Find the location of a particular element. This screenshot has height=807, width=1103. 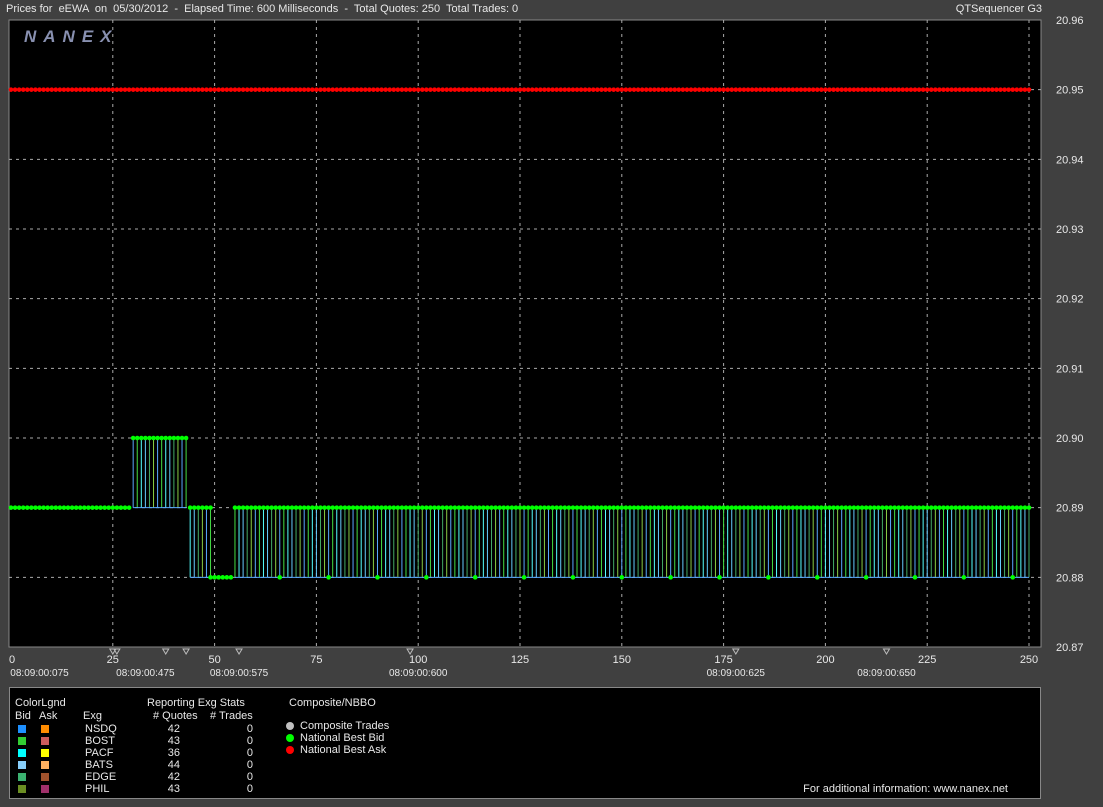

time-label: 08:09:00:625 is located at coordinates (736, 673).